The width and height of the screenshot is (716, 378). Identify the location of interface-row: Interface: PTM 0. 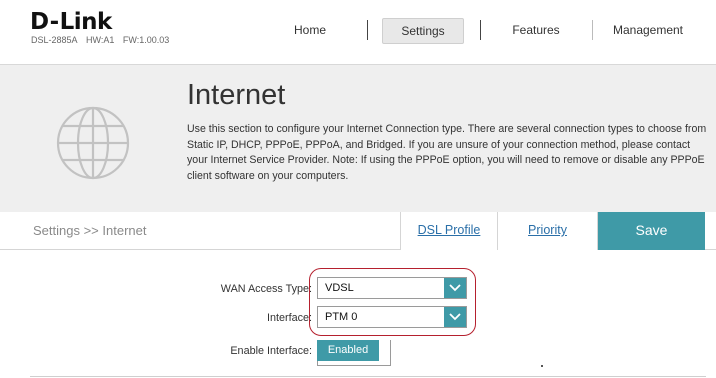
(358, 319).